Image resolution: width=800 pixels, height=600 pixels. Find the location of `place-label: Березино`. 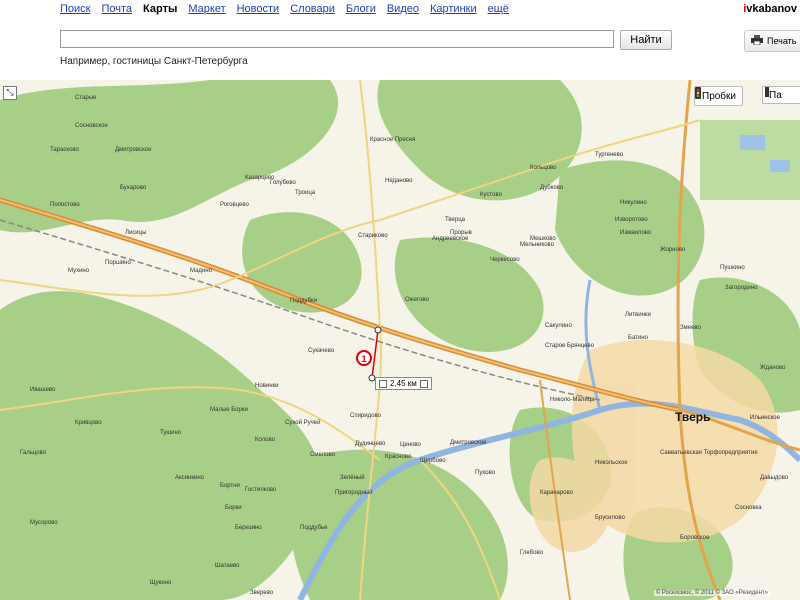

place-label: Березино is located at coordinates (248, 528).